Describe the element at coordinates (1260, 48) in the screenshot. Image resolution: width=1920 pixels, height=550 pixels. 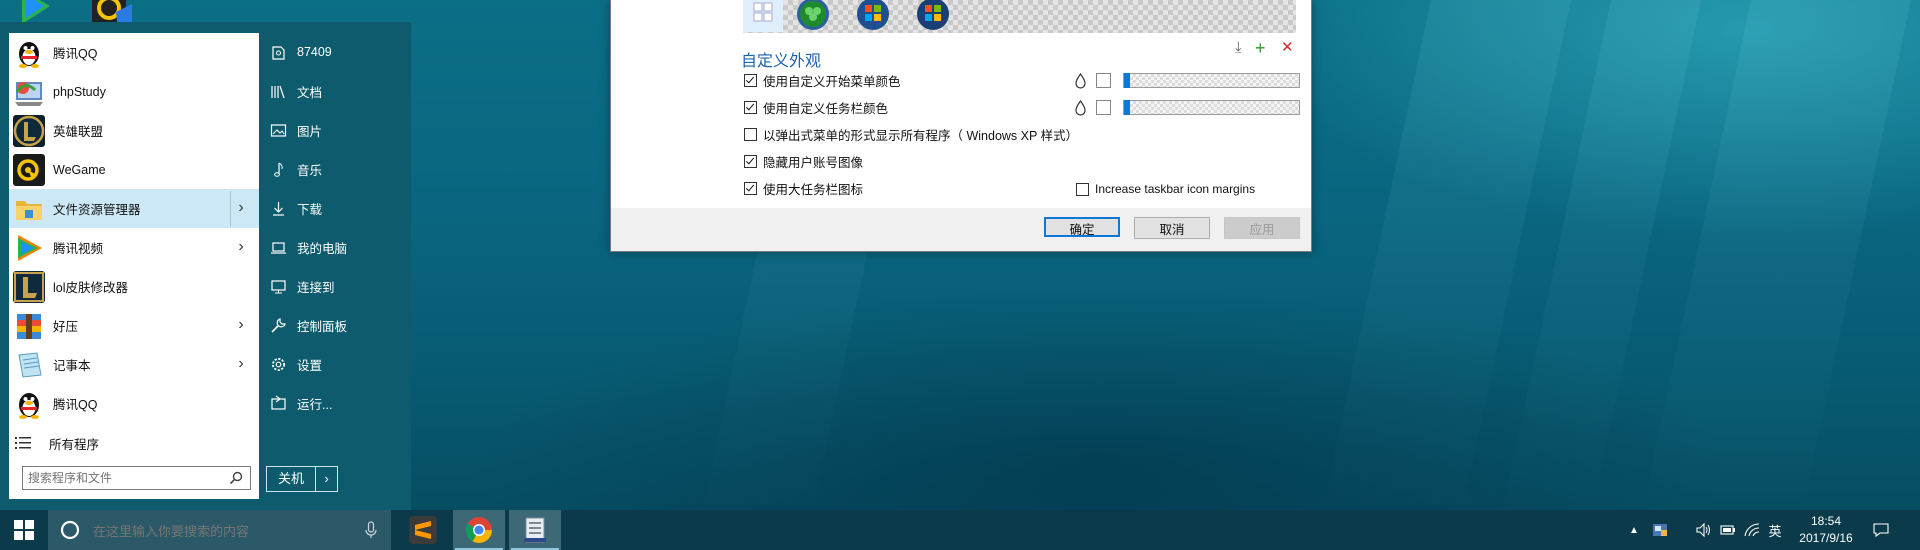
I see `add-icon: +` at that location.